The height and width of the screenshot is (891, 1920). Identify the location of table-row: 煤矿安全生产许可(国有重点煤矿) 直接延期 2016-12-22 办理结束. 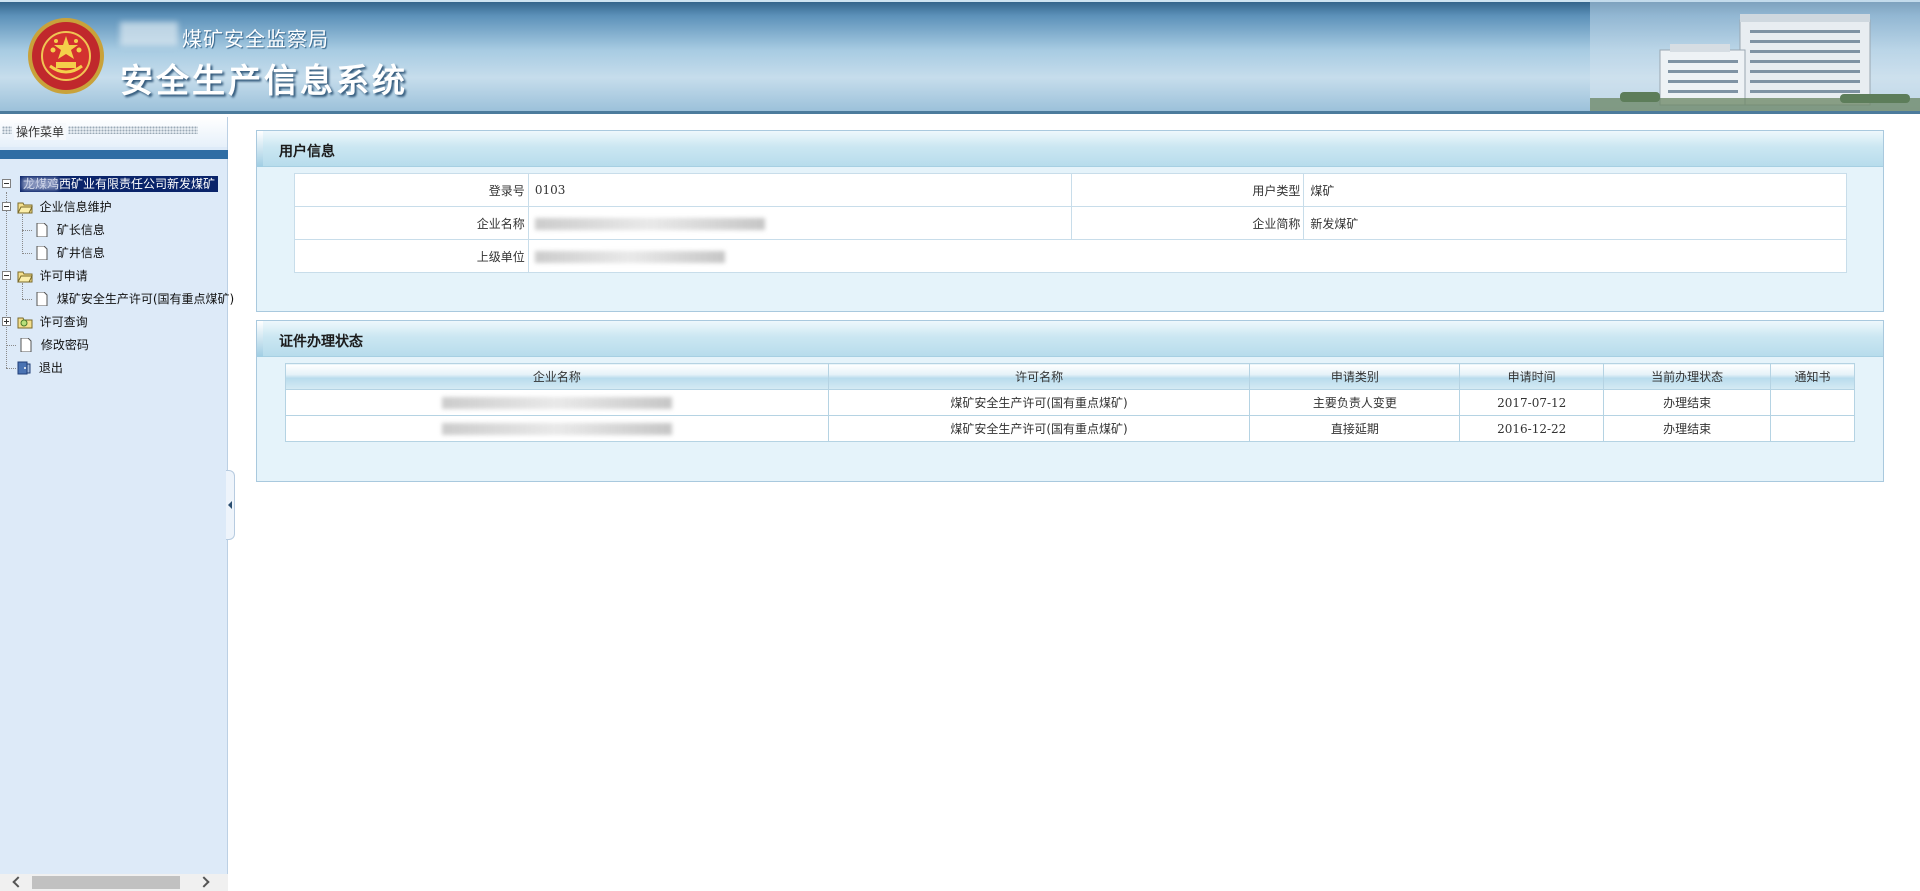
(1070, 428).